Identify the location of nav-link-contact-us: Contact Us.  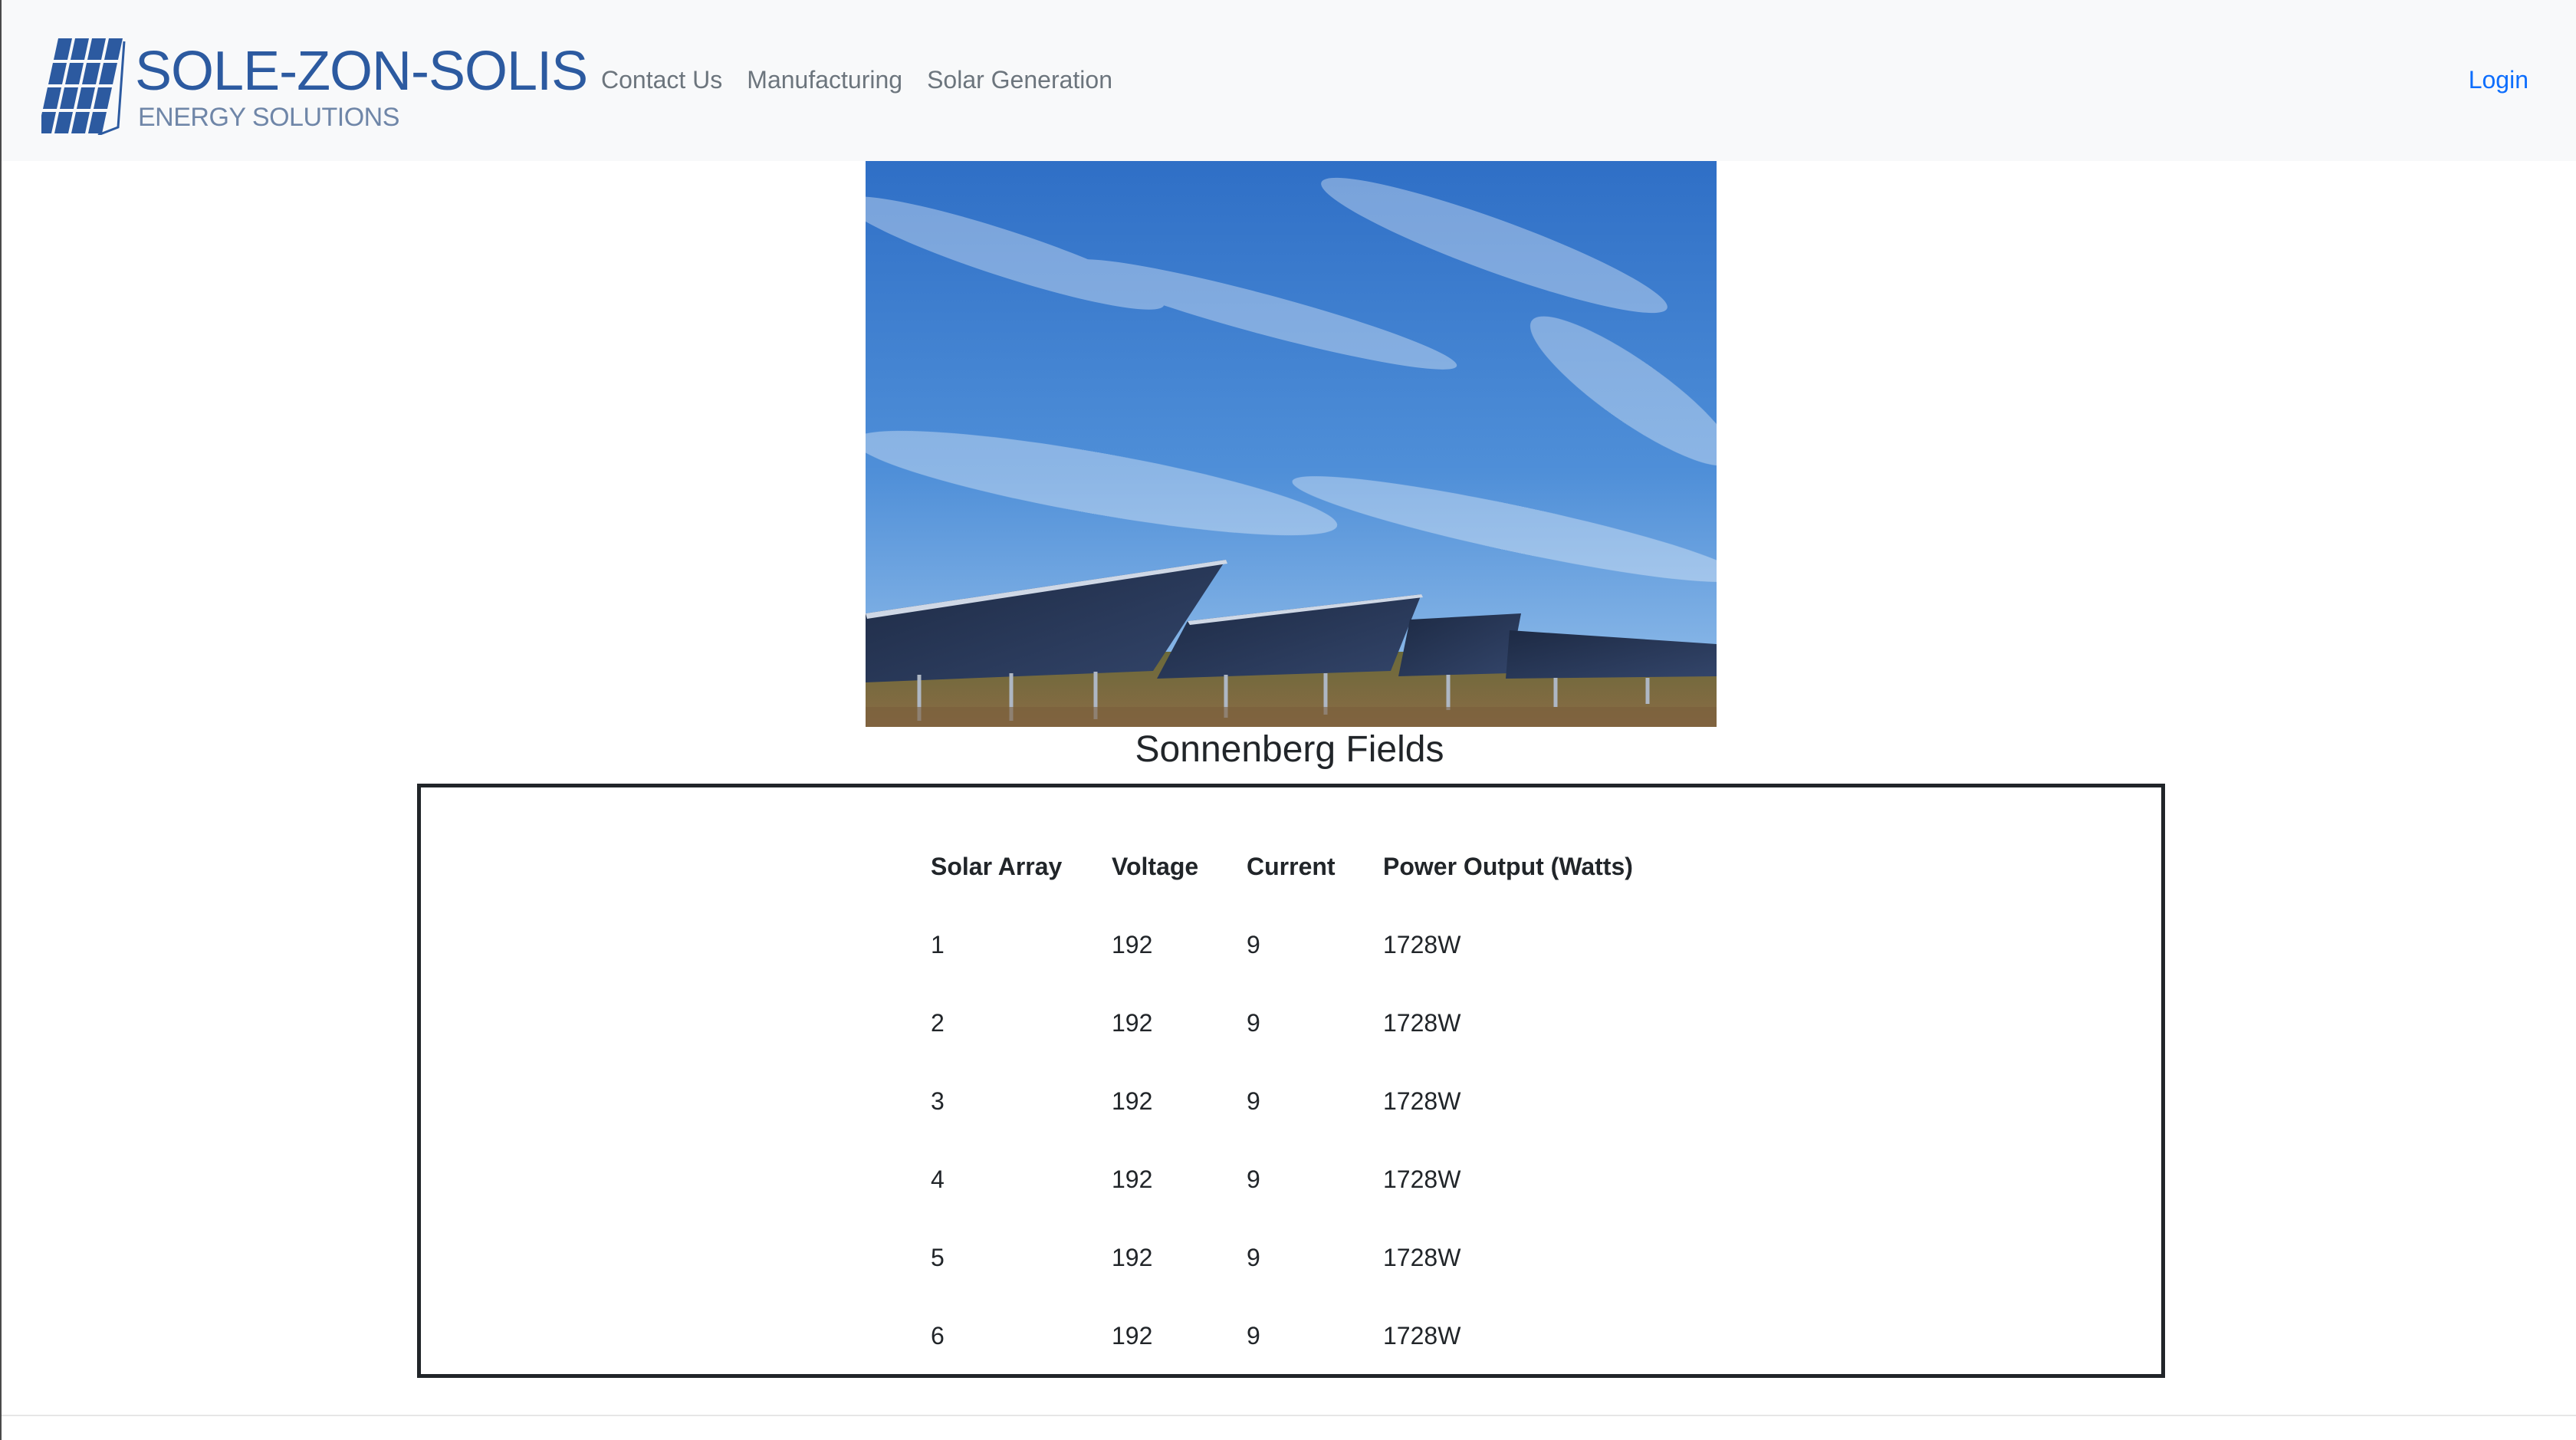
(668, 79).